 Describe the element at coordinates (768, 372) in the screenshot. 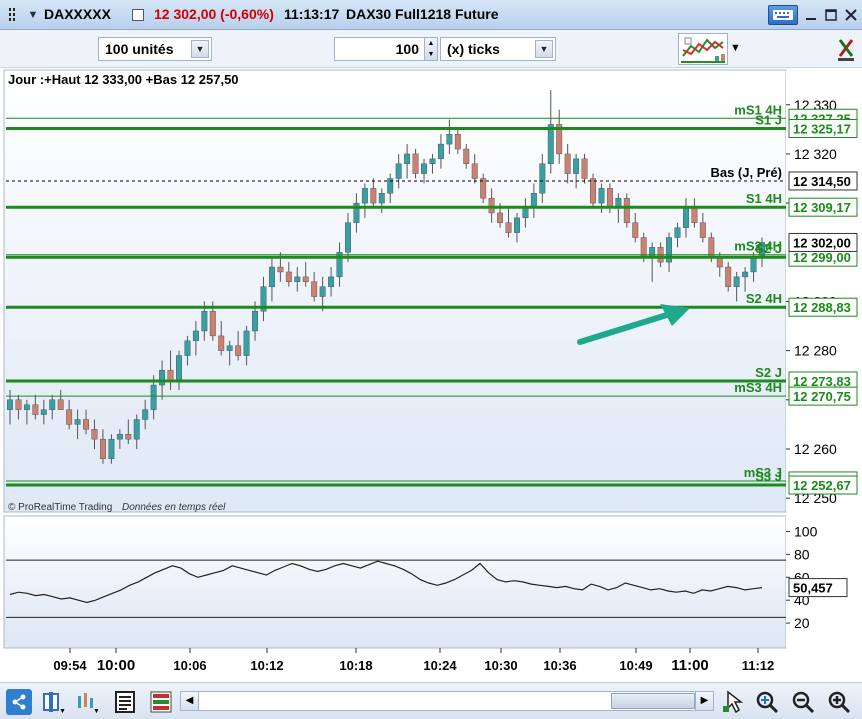

I see `level-label: S2 J` at that location.